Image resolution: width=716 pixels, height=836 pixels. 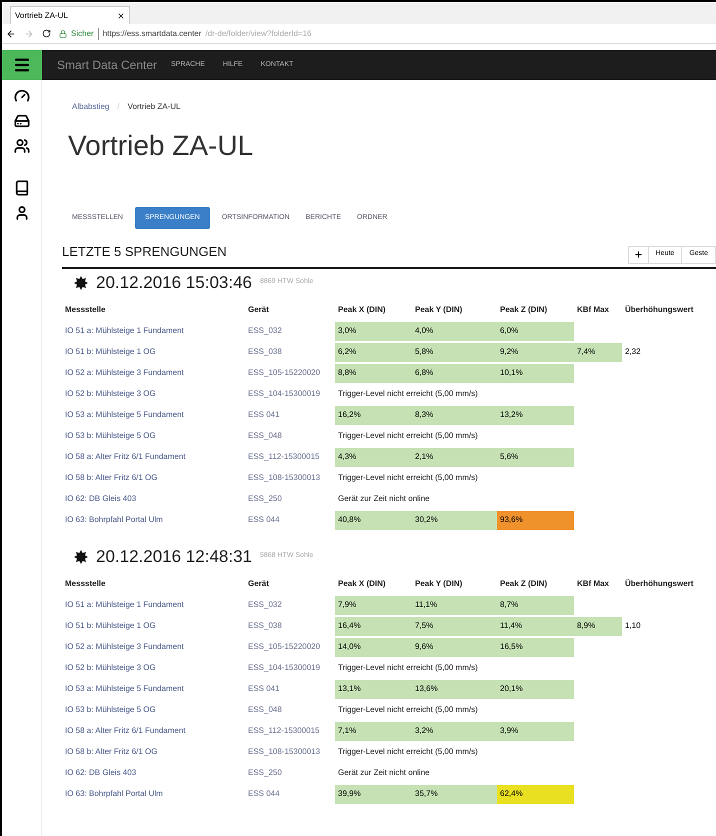 What do you see at coordinates (174, 283) in the screenshot?
I see `blast-datetime: 20.12.2016 15:03:46` at bounding box center [174, 283].